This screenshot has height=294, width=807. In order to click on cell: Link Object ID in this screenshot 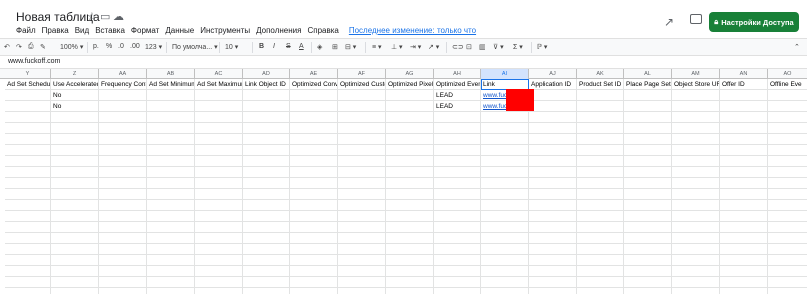, I will do `click(266, 84)`.